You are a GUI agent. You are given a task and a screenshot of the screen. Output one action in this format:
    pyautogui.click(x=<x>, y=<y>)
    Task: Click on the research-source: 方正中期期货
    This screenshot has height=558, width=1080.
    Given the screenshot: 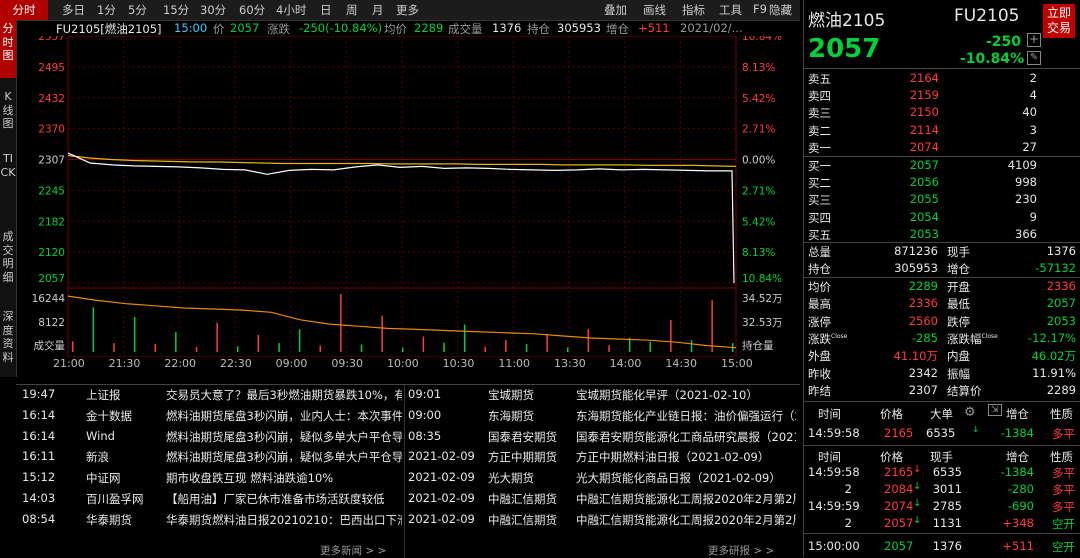 What is the action you would take?
    pyautogui.click(x=522, y=459)
    